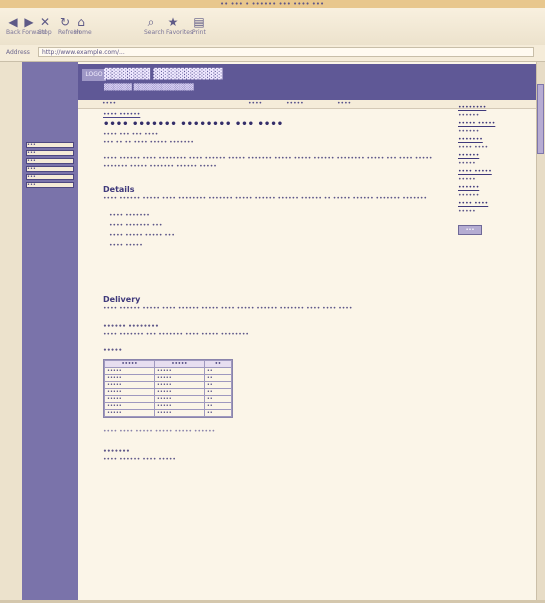 This screenshot has width=545, height=603. What do you see at coordinates (148, 142) in the screenshot?
I see `meta-line-2: ••• •• •• •••• ••••• •••••••` at bounding box center [148, 142].